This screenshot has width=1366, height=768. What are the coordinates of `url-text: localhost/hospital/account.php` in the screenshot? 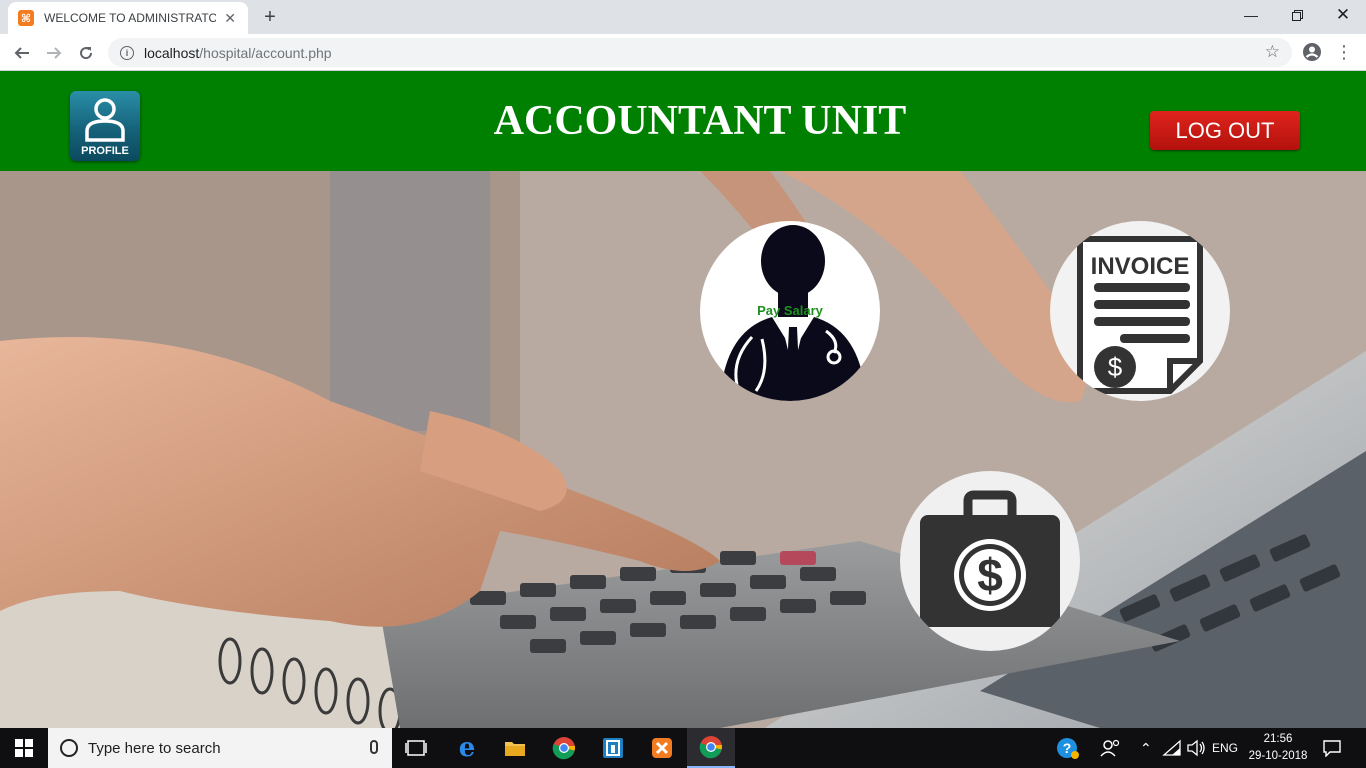 It's located at (238, 53).